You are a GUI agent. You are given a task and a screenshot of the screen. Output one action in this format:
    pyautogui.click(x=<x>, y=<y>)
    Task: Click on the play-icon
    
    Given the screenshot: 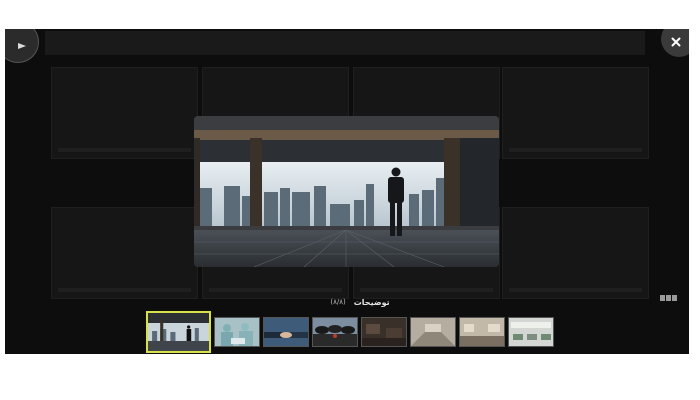 What is the action you would take?
    pyautogui.click(x=22, y=46)
    